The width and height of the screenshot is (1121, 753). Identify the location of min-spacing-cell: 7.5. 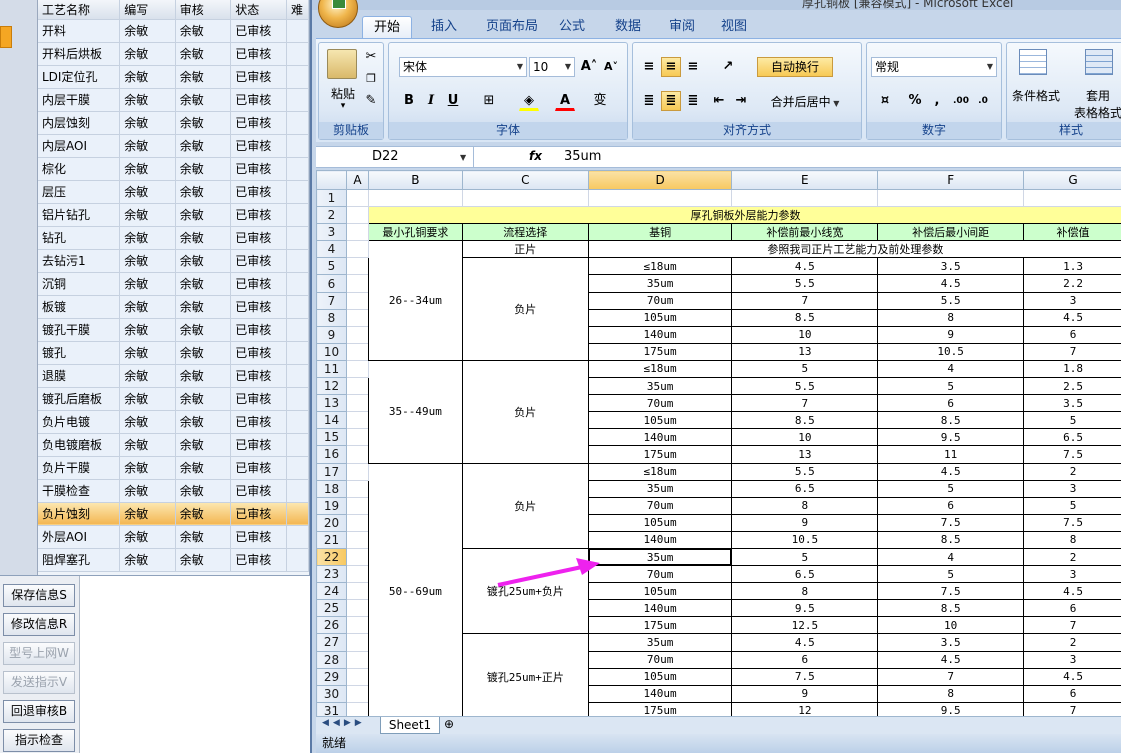
(951, 591).